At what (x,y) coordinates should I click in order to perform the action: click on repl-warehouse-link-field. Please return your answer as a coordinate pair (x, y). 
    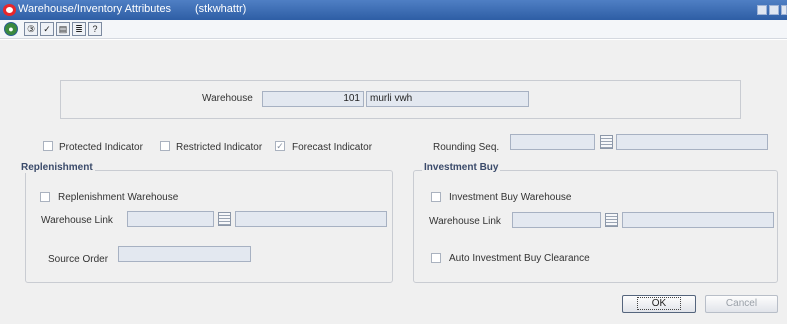
    Looking at the image, I should click on (170, 219).